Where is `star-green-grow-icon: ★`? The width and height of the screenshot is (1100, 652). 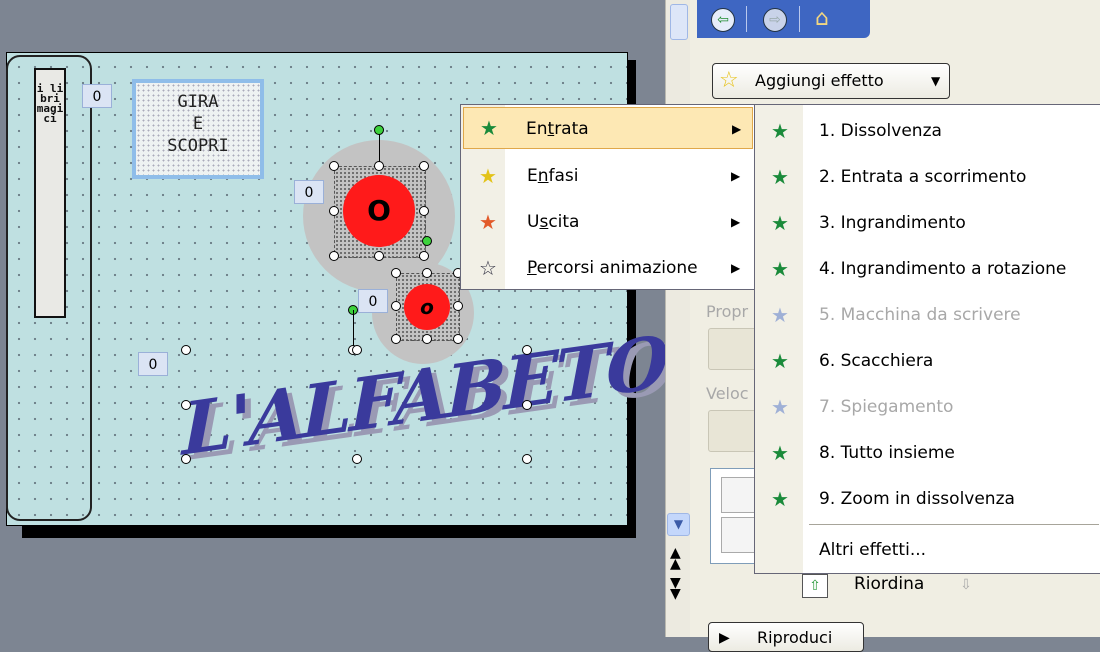
star-green-grow-icon: ★ is located at coordinates (780, 223).